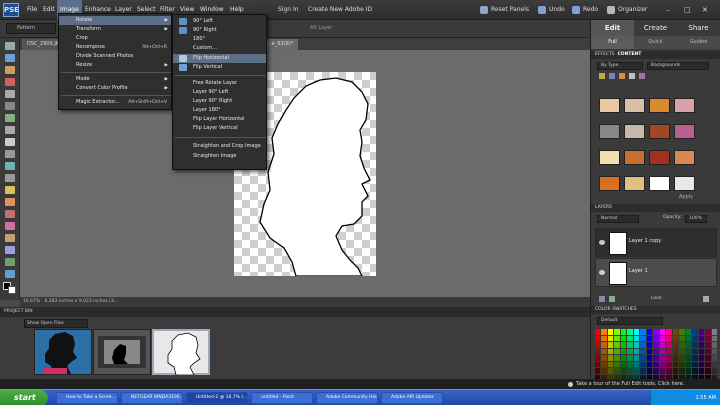 Image resolution: width=720 pixels, height=405 pixels. Describe the element at coordinates (10, 238) in the screenshot. I see `brush-tool-icon` at that location.